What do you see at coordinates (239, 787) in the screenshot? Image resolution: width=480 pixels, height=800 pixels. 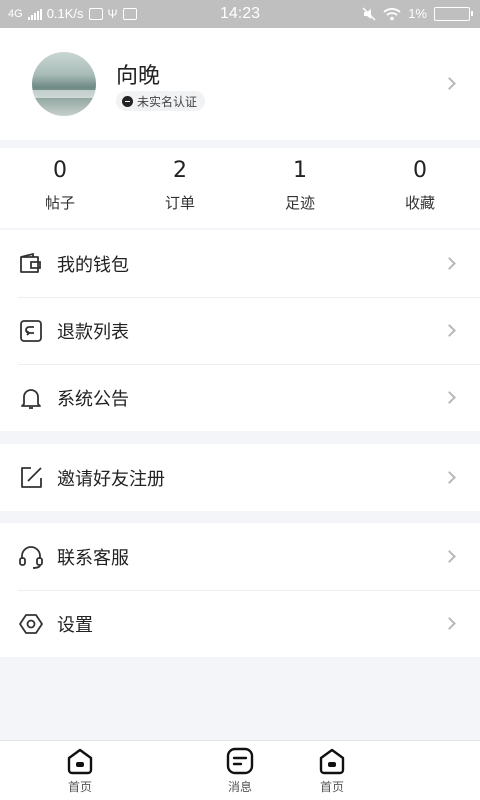 I see `tab-label: 消息` at bounding box center [239, 787].